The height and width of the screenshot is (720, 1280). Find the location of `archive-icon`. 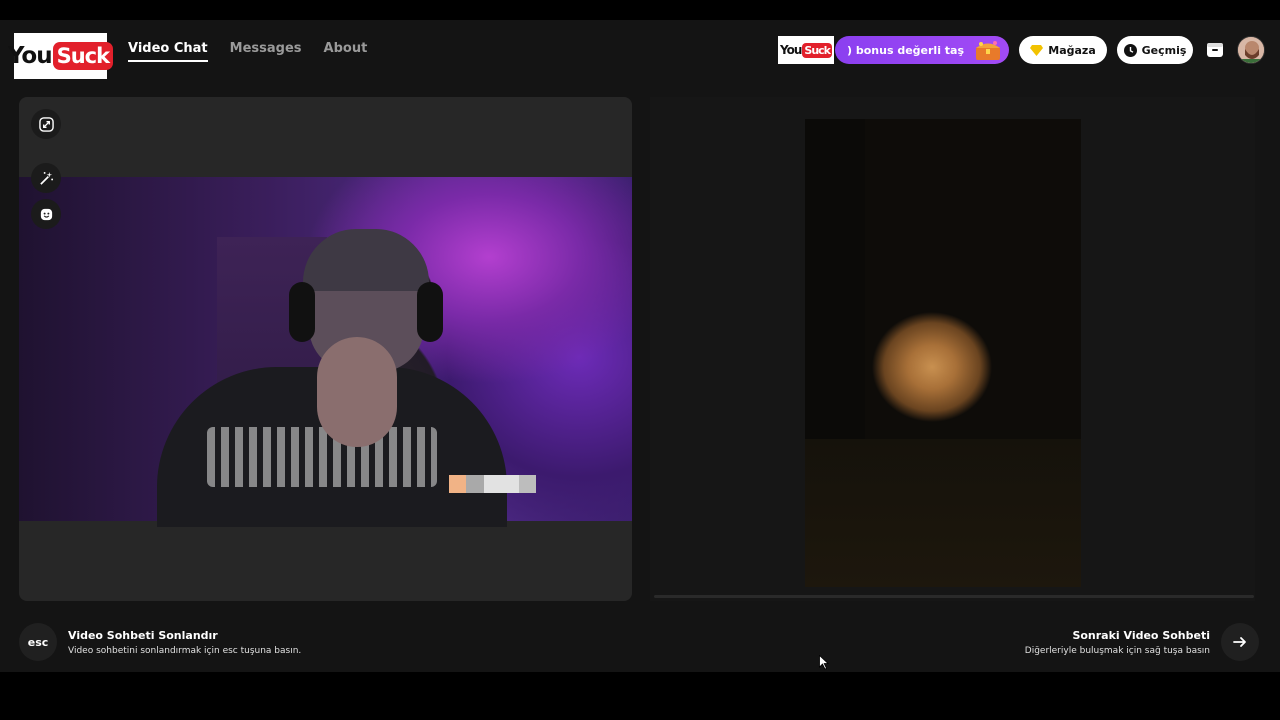

archive-icon is located at coordinates (1215, 50).